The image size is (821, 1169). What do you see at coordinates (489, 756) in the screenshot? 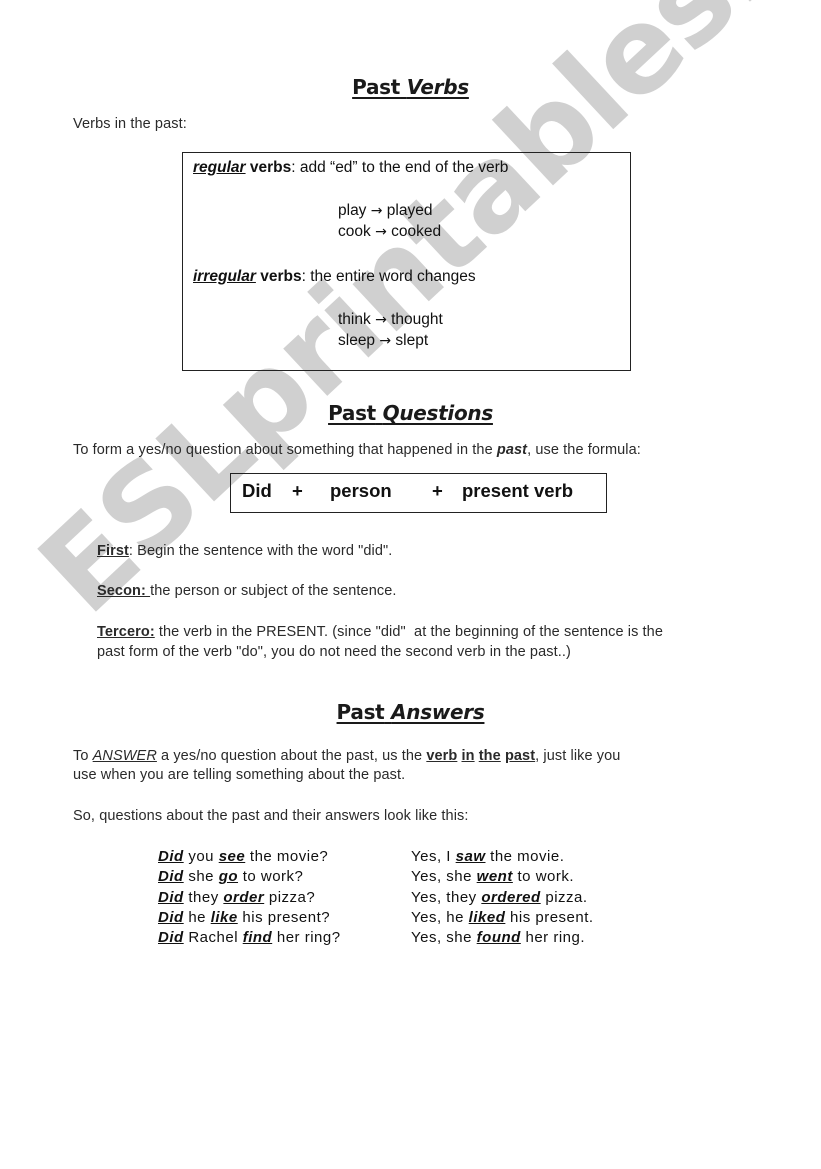
I see `emph-word: the` at bounding box center [489, 756].